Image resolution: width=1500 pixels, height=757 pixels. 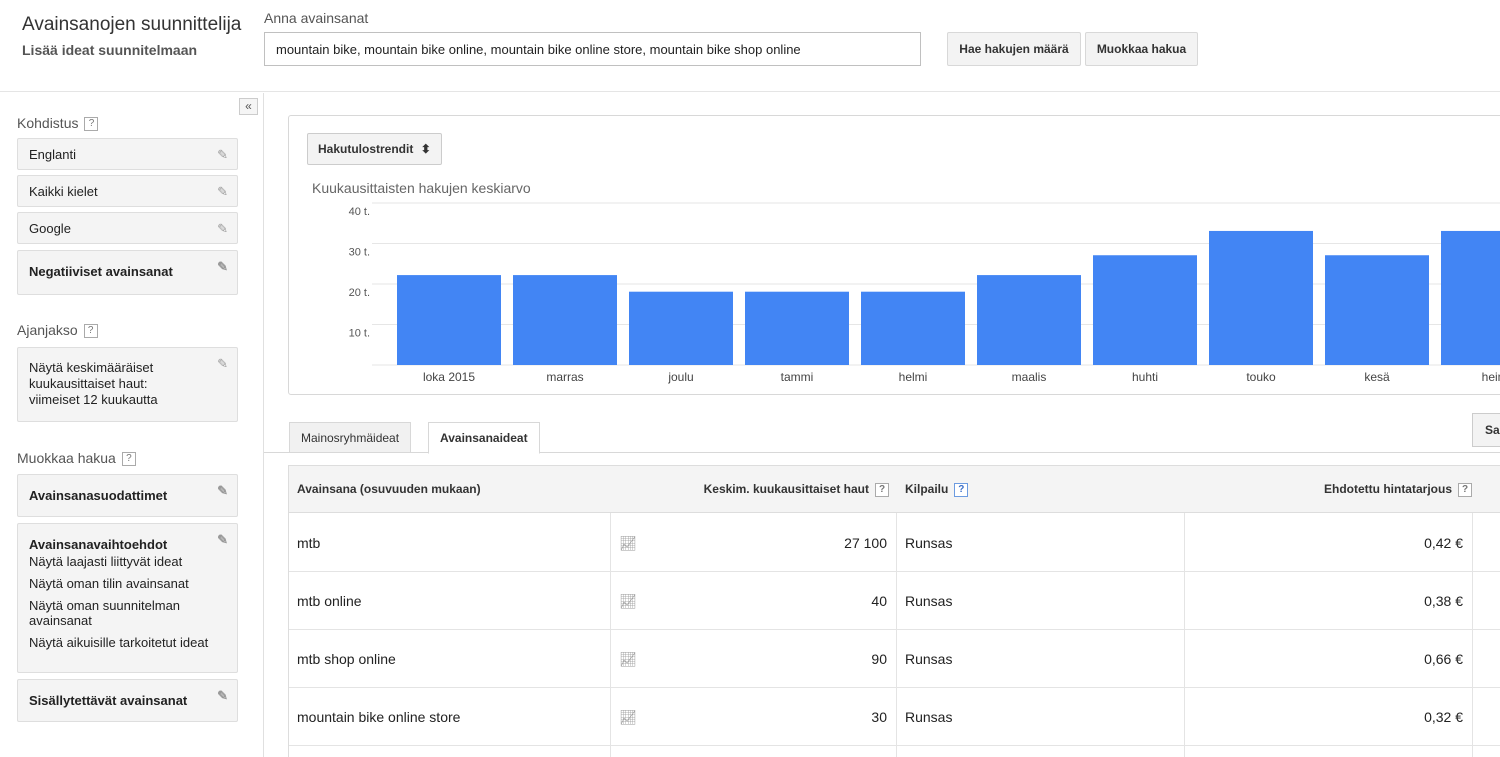 I want to click on keyword-option: Näytä oman tilin avainsanat, so click(x=109, y=583).